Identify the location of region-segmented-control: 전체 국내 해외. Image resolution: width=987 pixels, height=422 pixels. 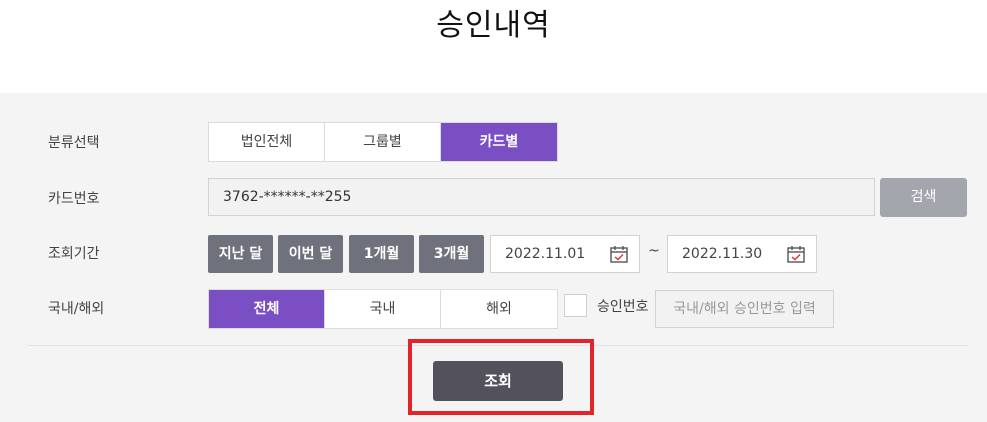
(383, 309).